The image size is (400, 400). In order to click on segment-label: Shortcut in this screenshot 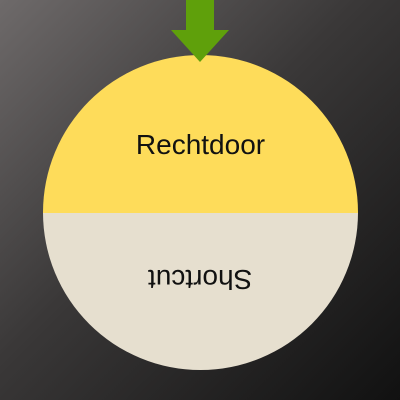, I will do `click(200, 280)`.